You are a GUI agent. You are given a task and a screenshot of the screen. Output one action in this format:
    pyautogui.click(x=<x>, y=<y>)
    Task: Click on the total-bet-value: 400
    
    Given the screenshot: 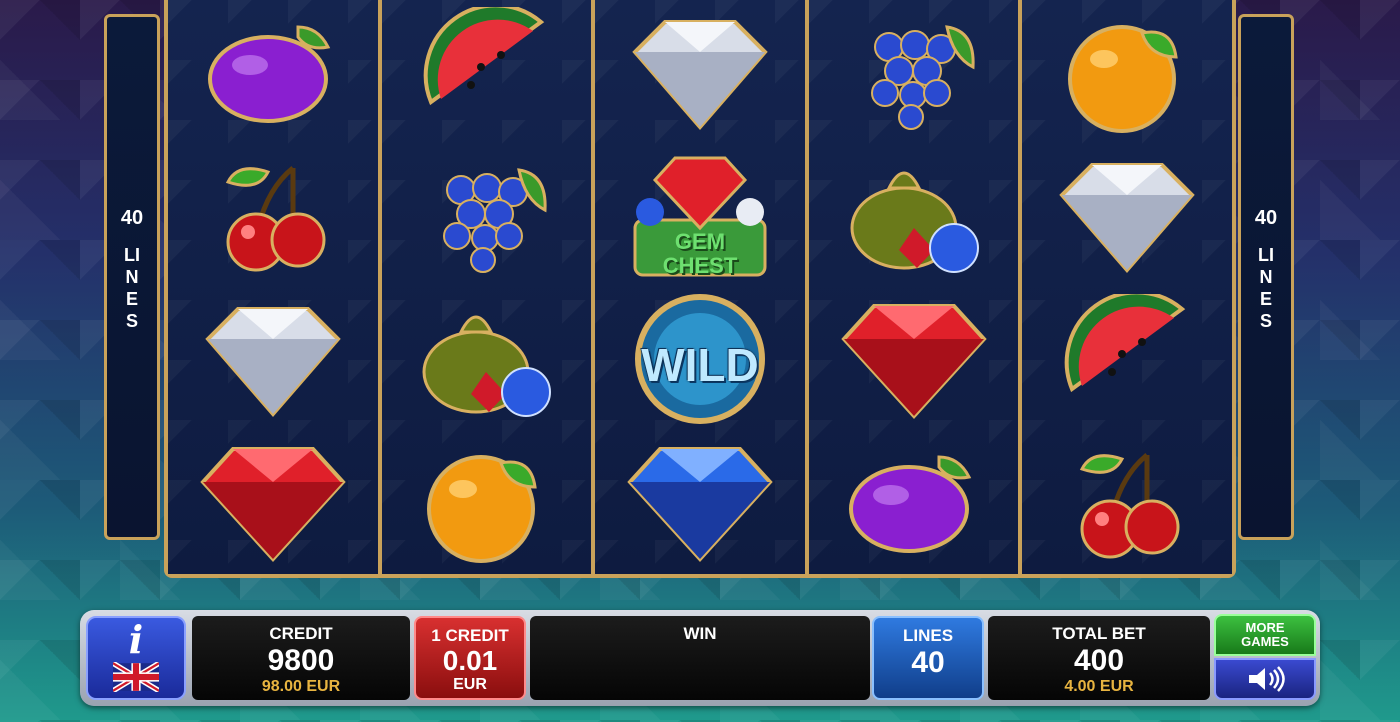 What is the action you would take?
    pyautogui.click(x=1099, y=660)
    